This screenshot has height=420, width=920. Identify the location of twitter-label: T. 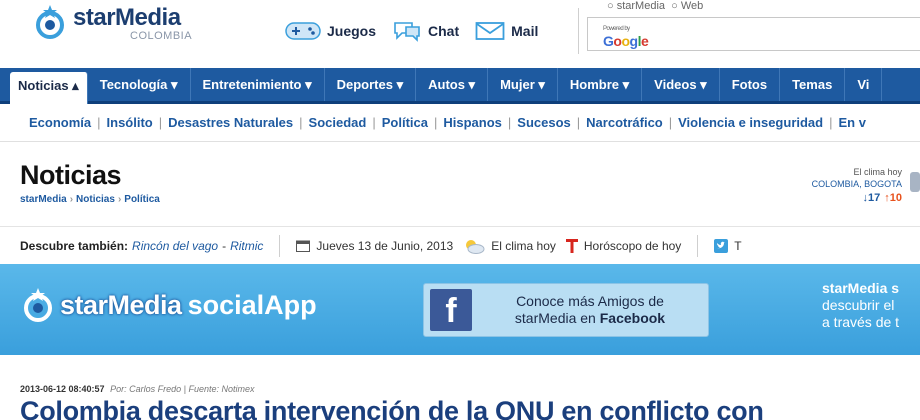
(738, 245).